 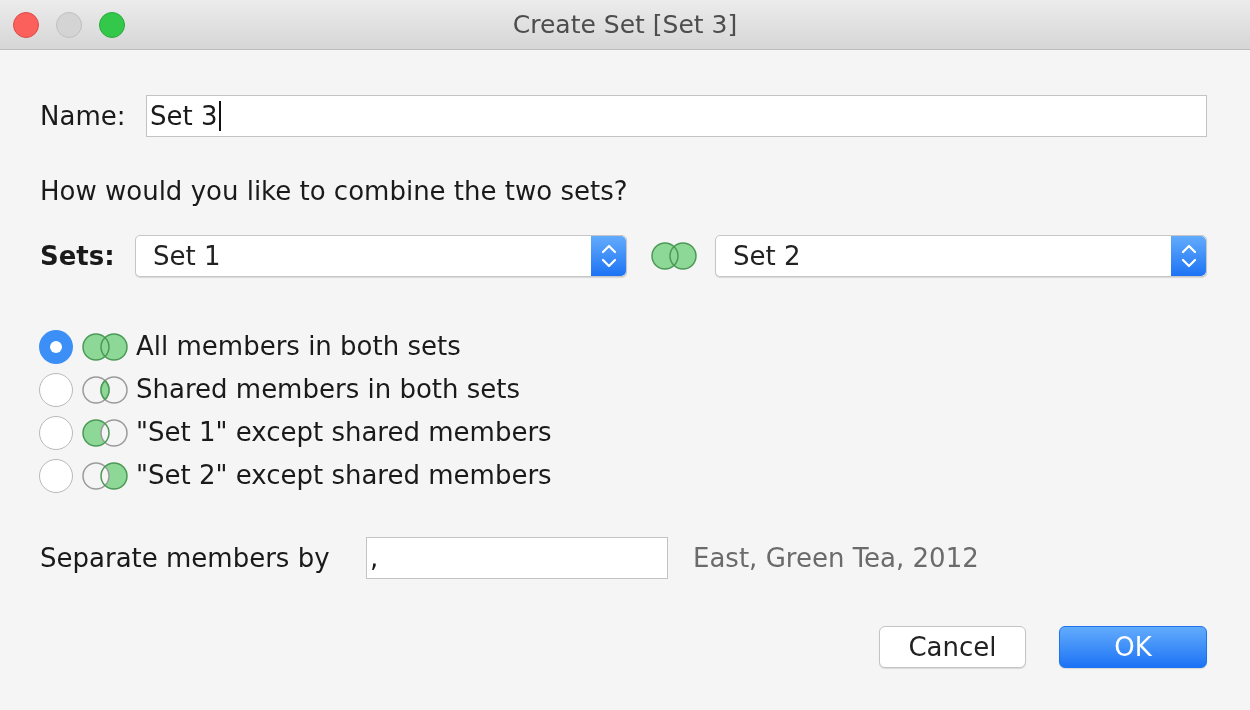 I want to click on option-label: All members in both sets, so click(x=298, y=346).